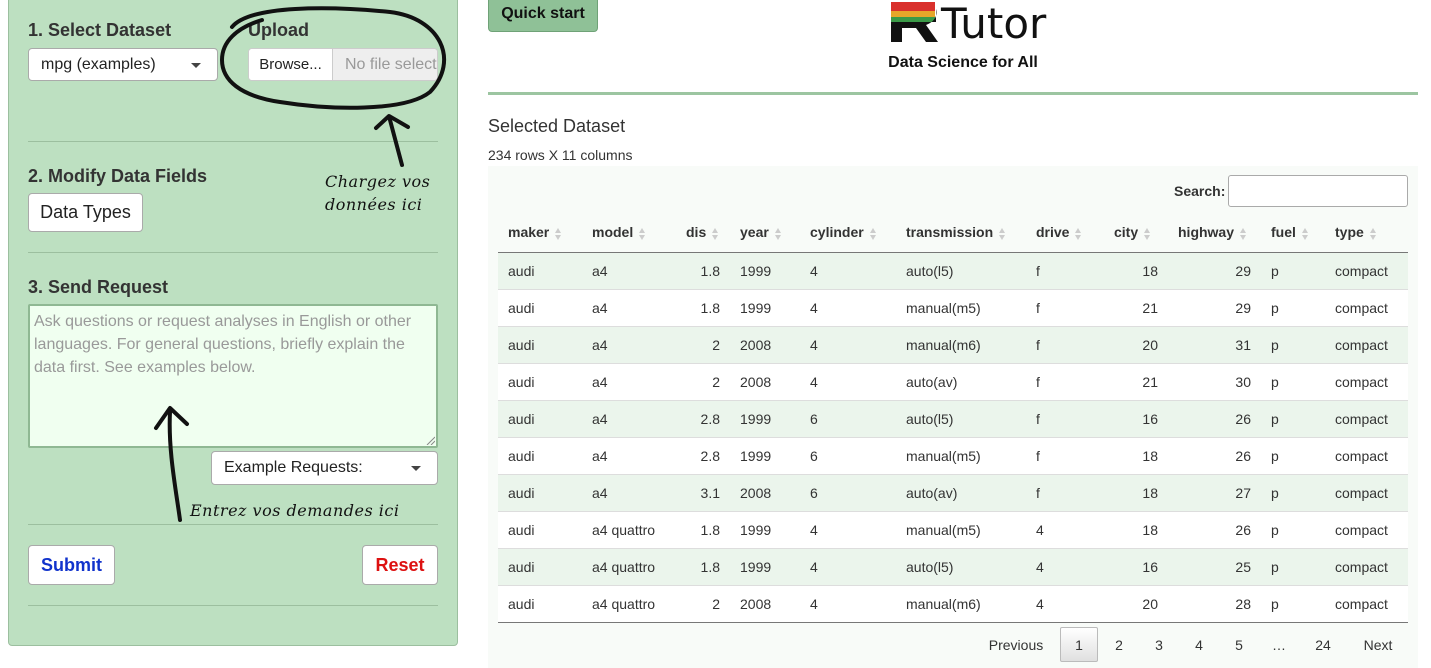  I want to click on upload-annotation-line1: Chargez vos, so click(378, 181).